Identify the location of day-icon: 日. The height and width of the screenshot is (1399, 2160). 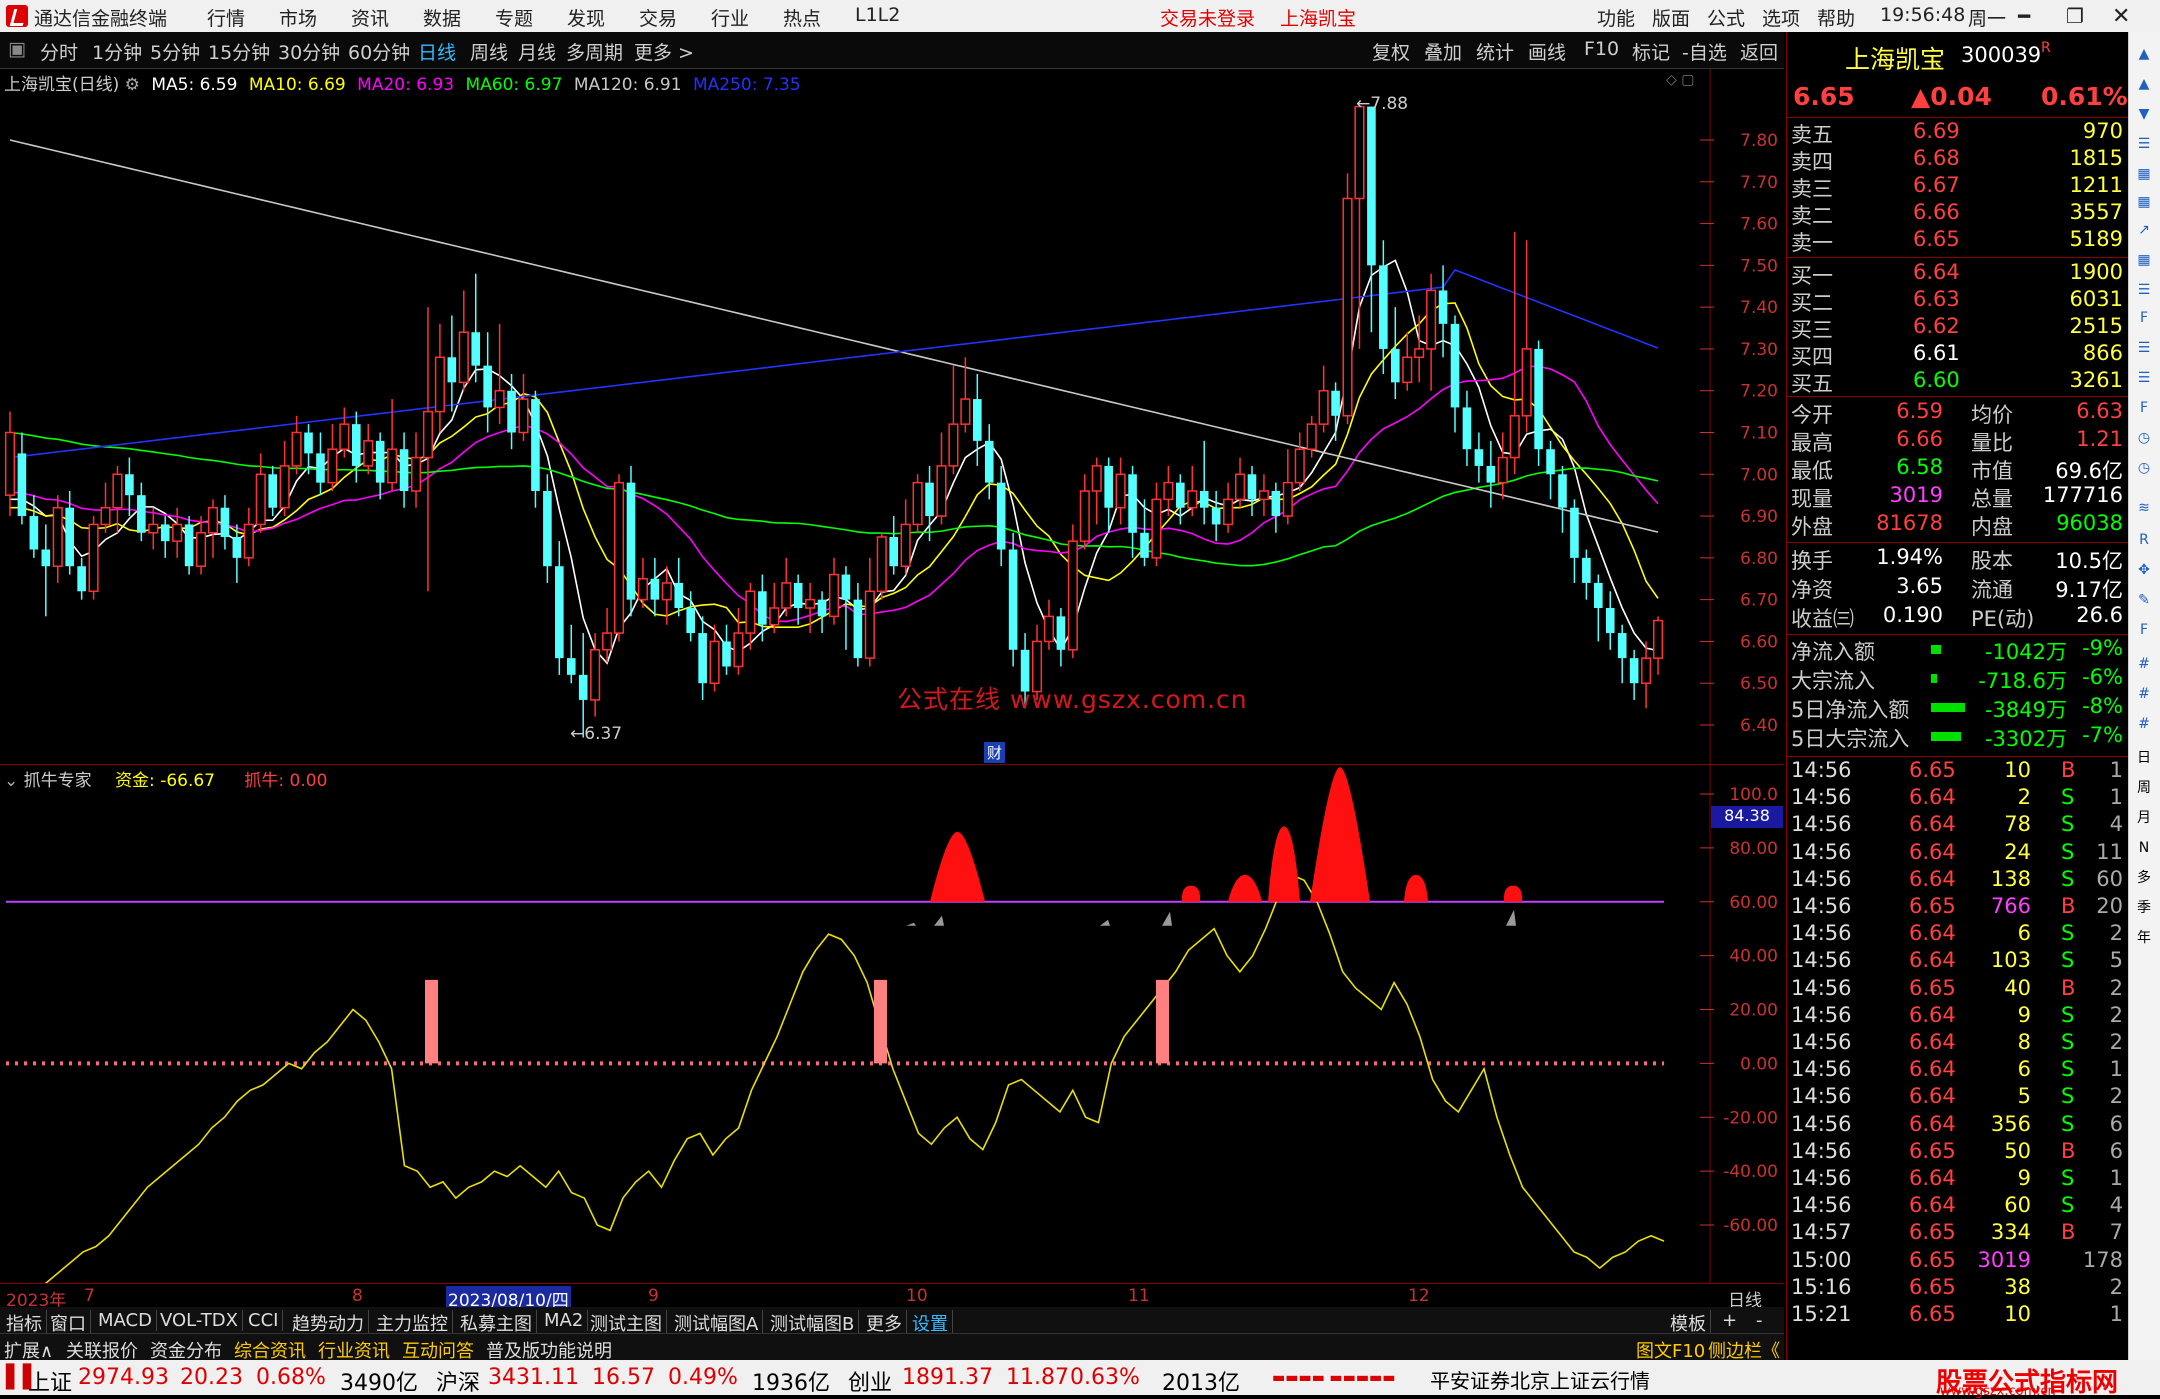
(2144, 758).